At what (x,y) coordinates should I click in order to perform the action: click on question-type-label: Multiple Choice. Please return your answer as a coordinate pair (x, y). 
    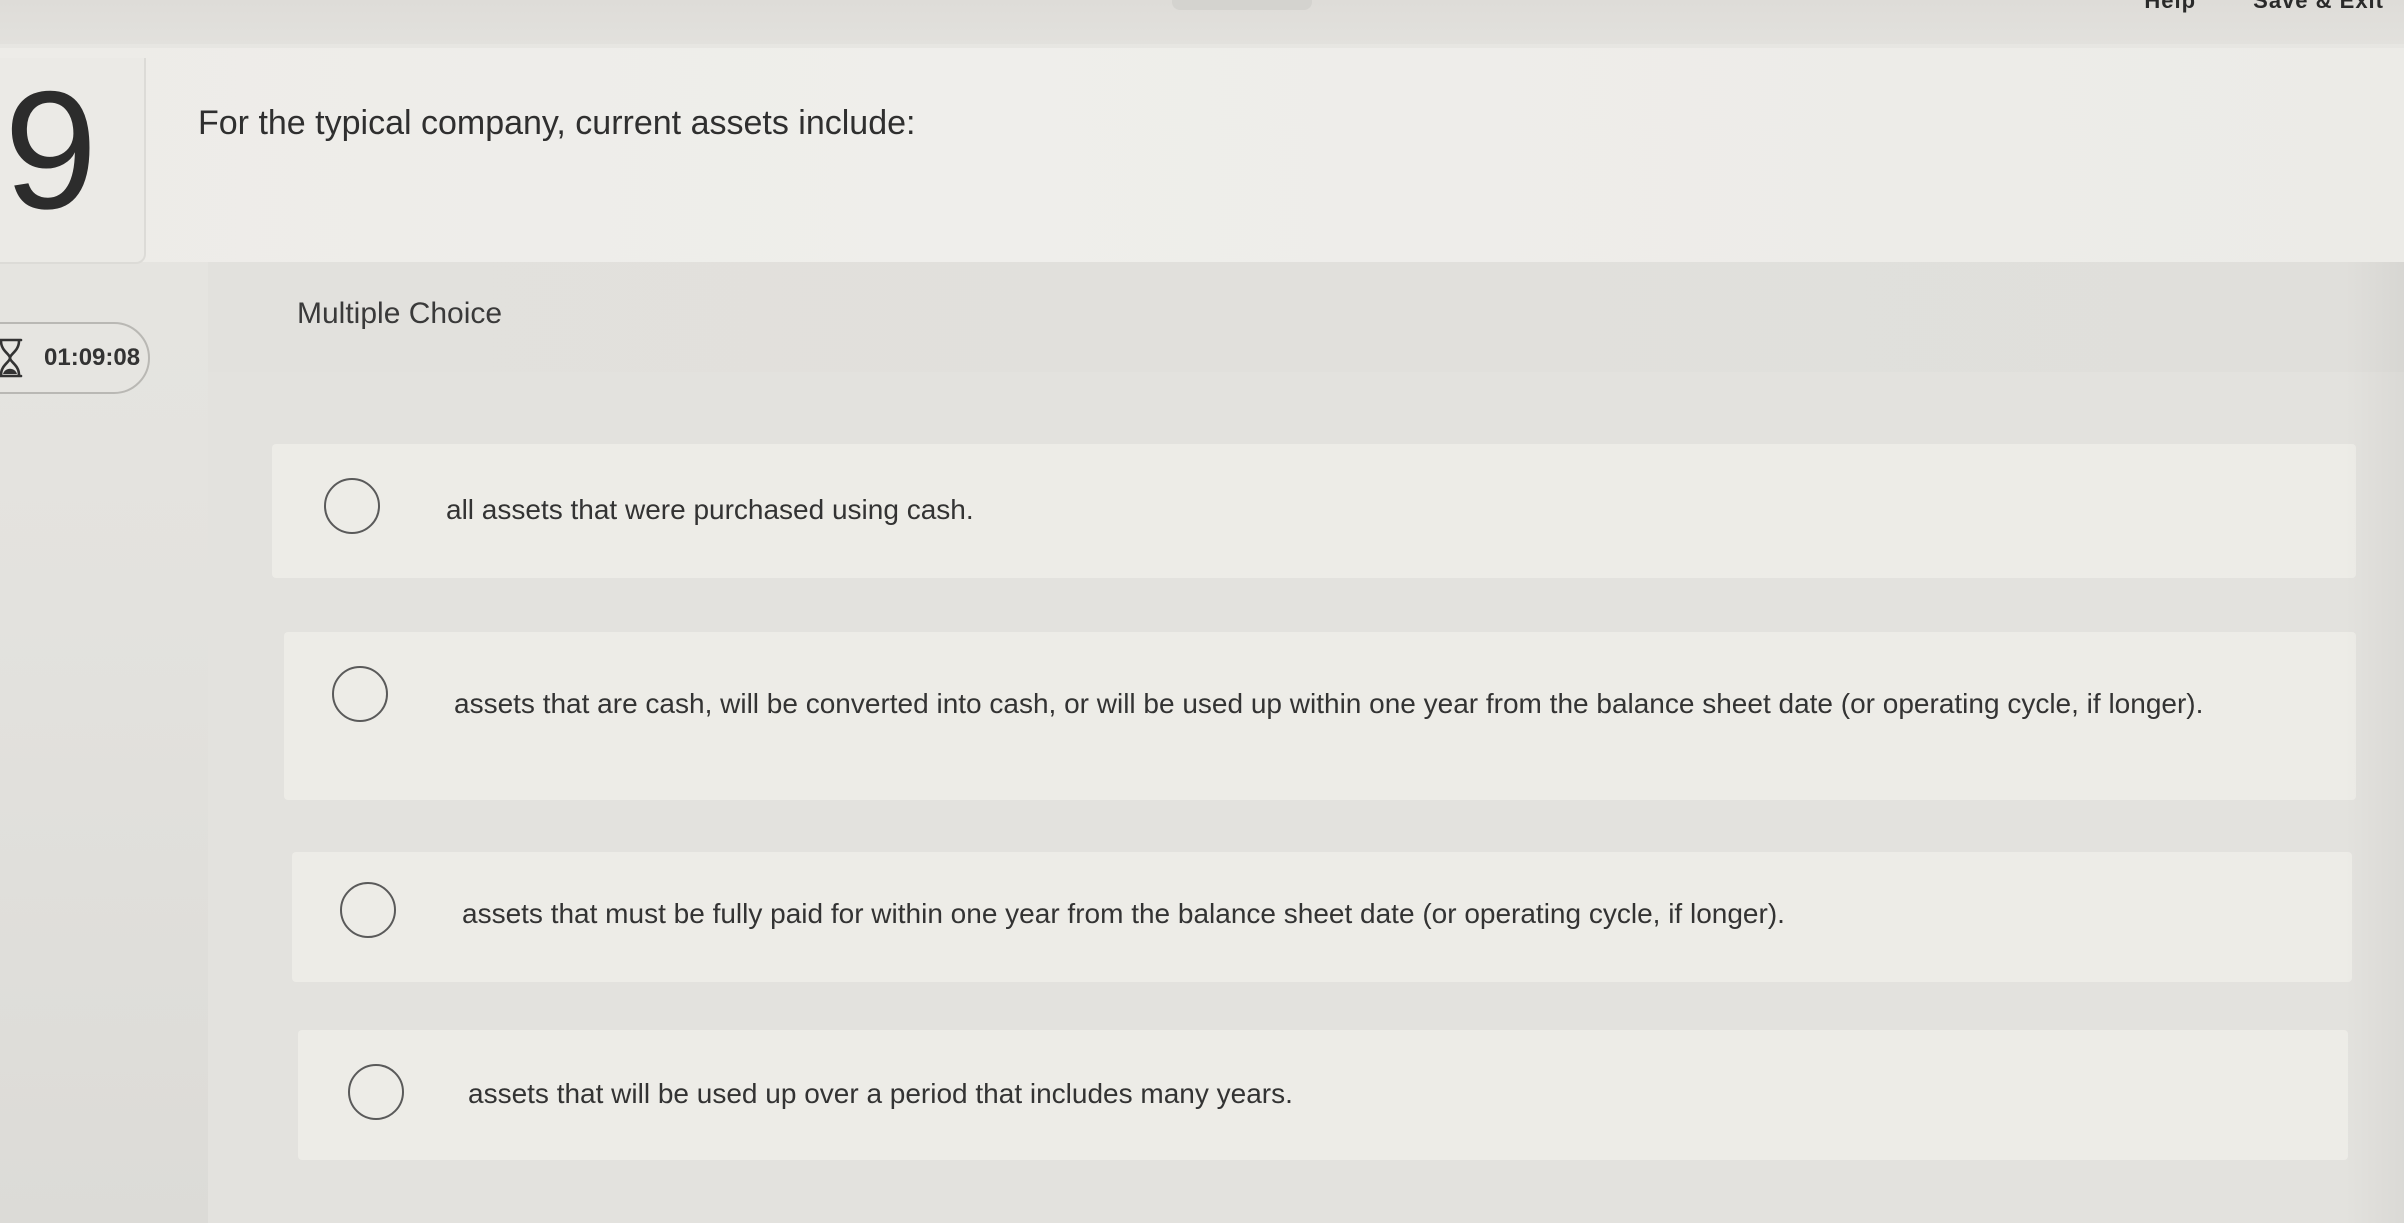
    Looking at the image, I should click on (400, 313).